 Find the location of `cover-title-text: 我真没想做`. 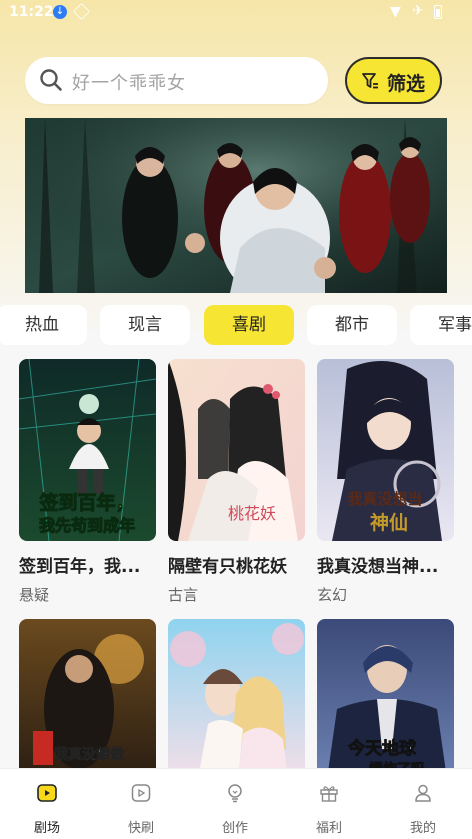

cover-title-text: 我真没想做 is located at coordinates (89, 754).